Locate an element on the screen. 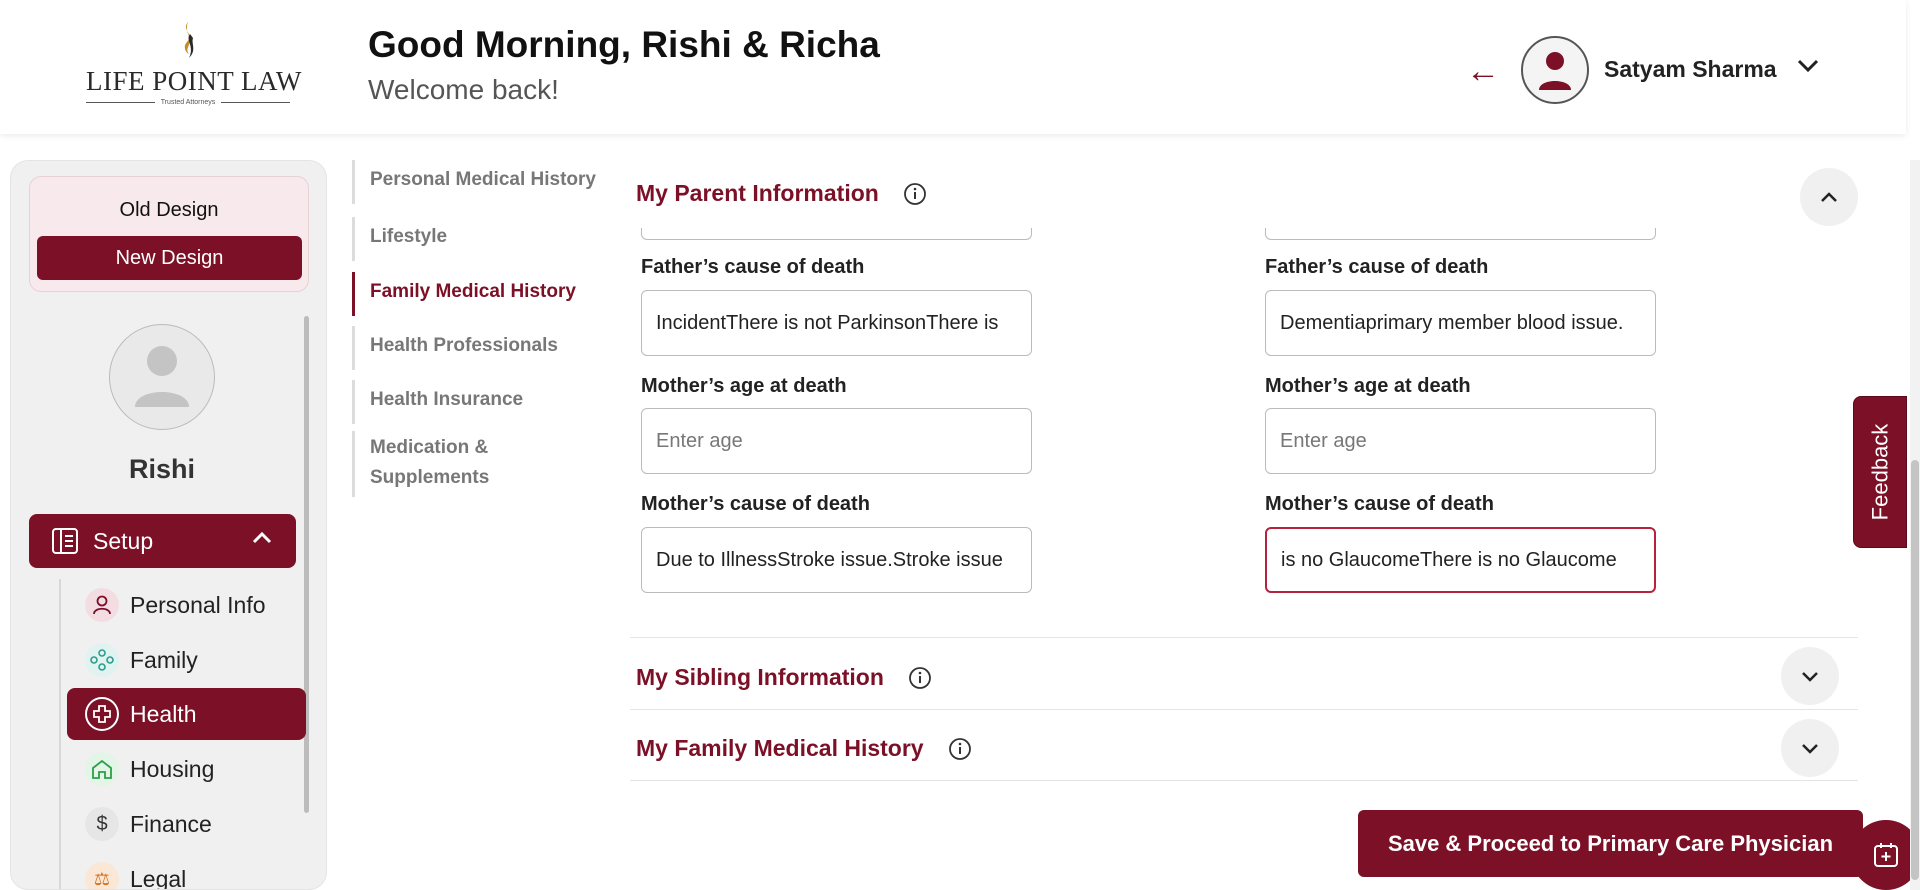 This screenshot has height=890, width=1920. legal-icon: ⚖ is located at coordinates (102, 875).